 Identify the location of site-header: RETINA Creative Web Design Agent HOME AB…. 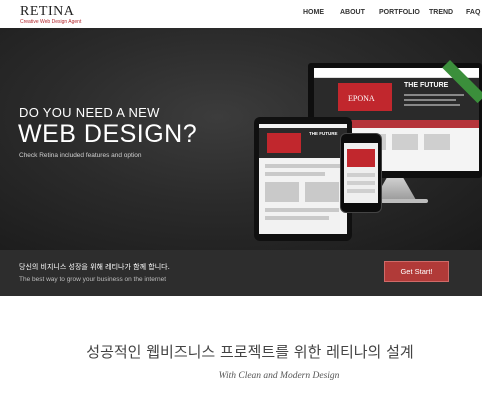
(241, 14).